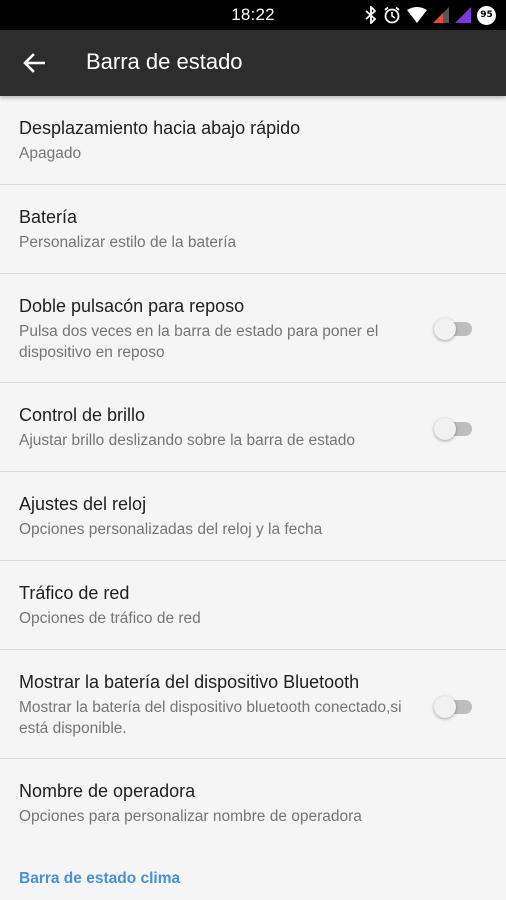  What do you see at coordinates (253, 63) in the screenshot?
I see `app-bar: Barra de estado` at bounding box center [253, 63].